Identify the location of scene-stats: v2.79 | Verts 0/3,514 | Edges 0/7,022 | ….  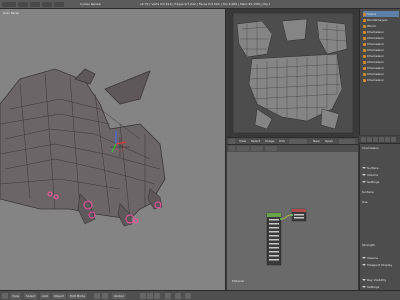
(205, 4).